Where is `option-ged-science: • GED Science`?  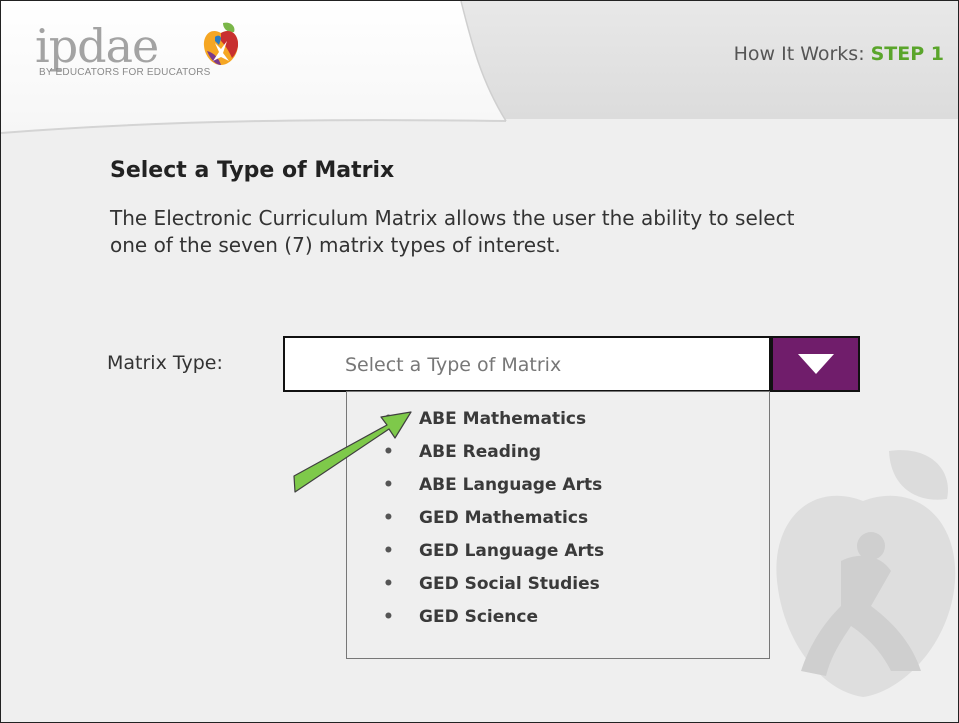 option-ged-science: • GED Science is located at coordinates (493, 621).